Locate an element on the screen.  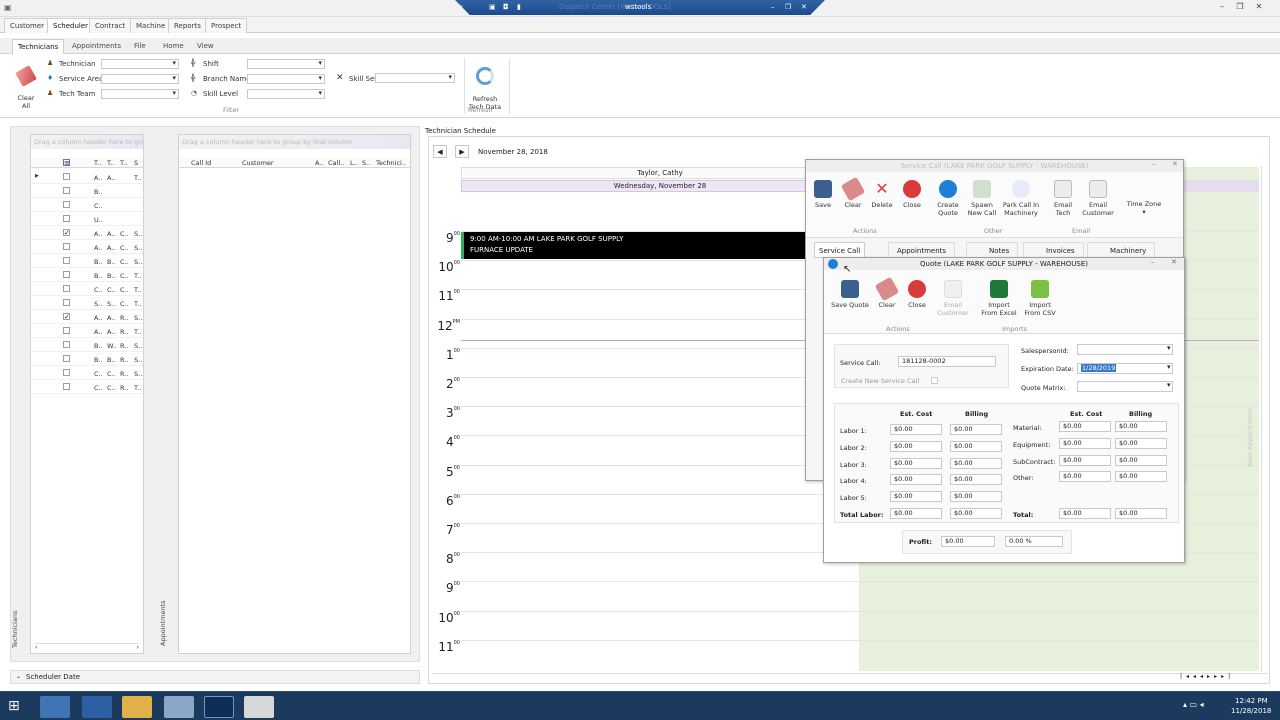
tab-prospect: Prospect is located at coordinates (226, 25).